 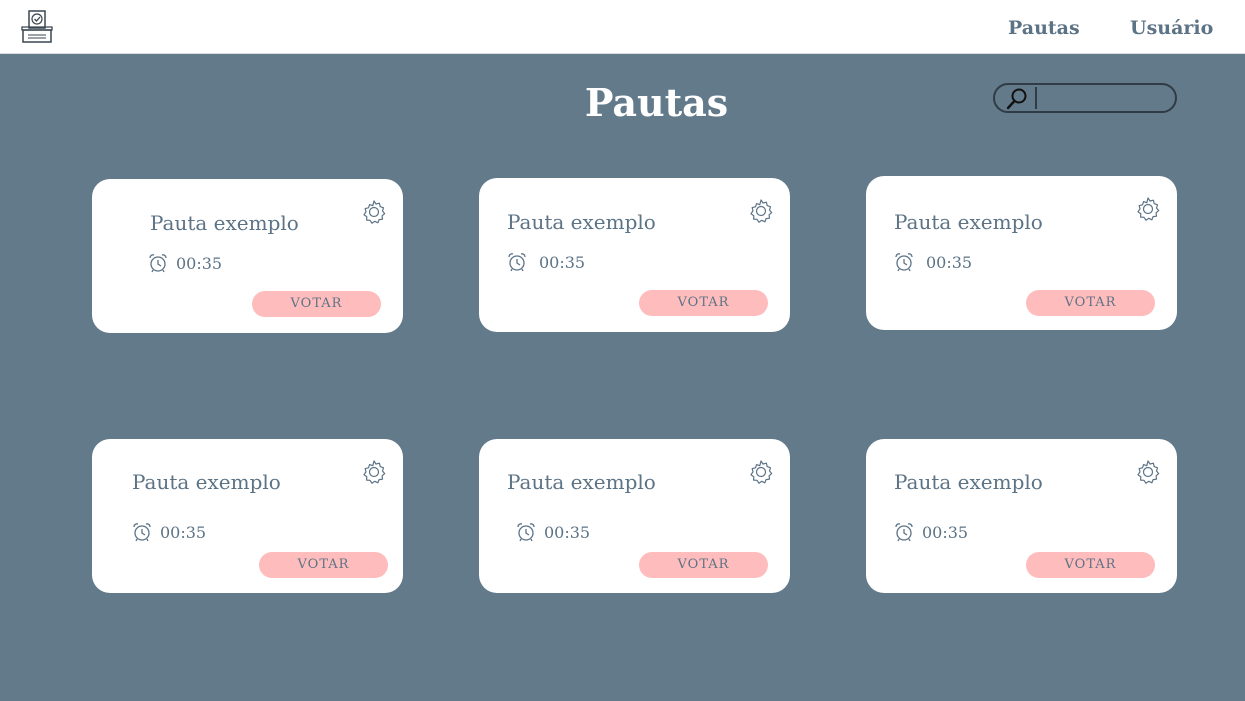 What do you see at coordinates (1171, 28) in the screenshot?
I see `nav-link-usuario: Usuário` at bounding box center [1171, 28].